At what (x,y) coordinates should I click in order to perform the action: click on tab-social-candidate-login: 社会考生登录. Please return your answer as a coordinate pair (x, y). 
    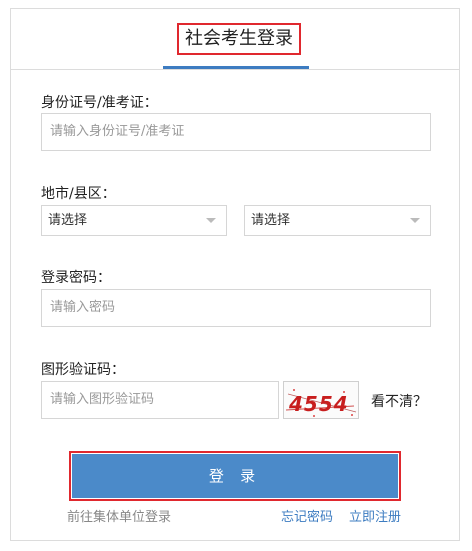
    Looking at the image, I should click on (239, 39).